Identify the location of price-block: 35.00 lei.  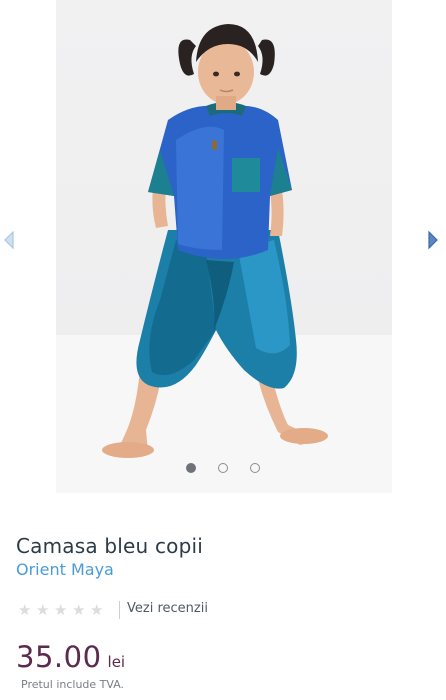
(70, 657).